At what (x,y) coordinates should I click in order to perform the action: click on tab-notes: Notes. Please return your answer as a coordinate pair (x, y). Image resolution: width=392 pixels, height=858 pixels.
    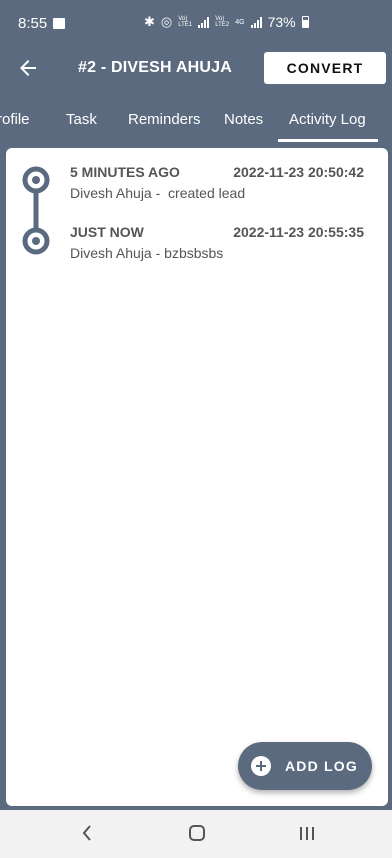
    Looking at the image, I should click on (243, 117).